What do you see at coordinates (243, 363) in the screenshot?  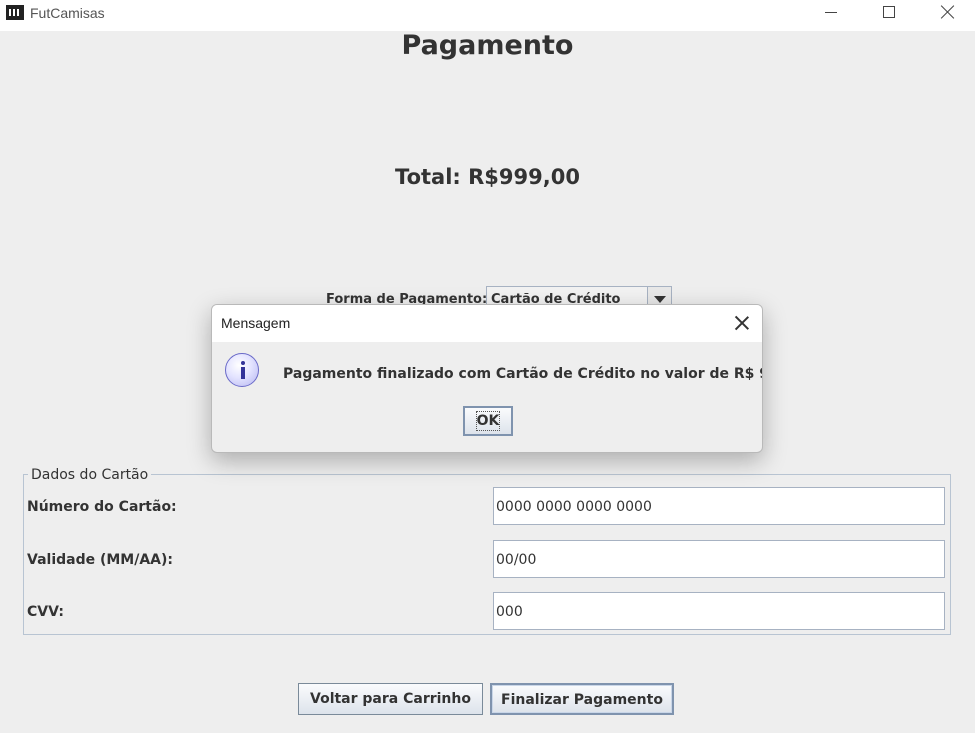 I see `info-icon-dot` at bounding box center [243, 363].